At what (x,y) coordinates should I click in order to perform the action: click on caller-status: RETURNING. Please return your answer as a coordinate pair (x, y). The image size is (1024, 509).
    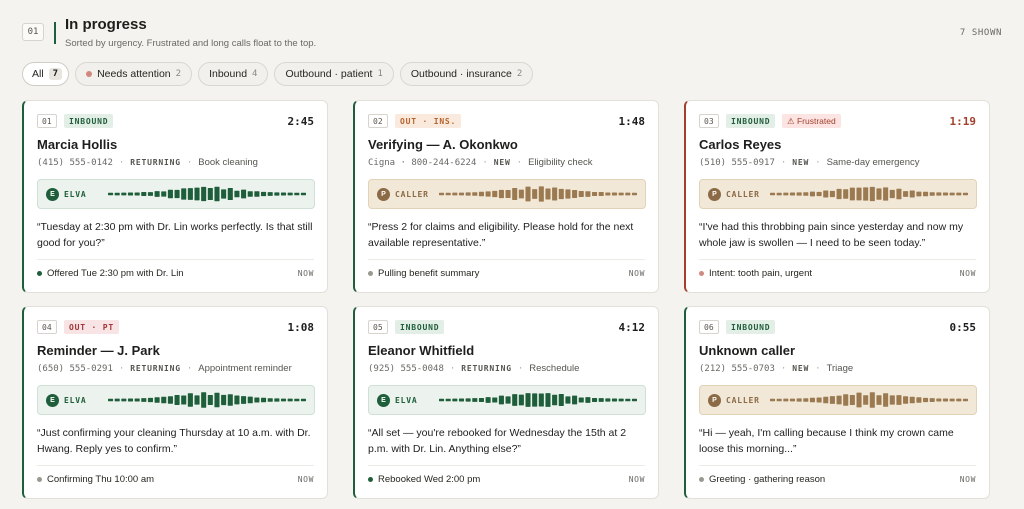
    Looking at the image, I should click on (486, 368).